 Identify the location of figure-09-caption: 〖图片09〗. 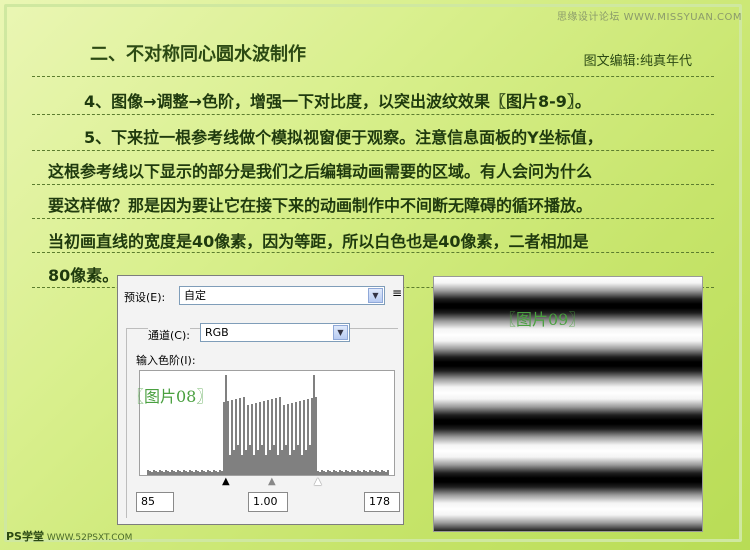
(542, 319).